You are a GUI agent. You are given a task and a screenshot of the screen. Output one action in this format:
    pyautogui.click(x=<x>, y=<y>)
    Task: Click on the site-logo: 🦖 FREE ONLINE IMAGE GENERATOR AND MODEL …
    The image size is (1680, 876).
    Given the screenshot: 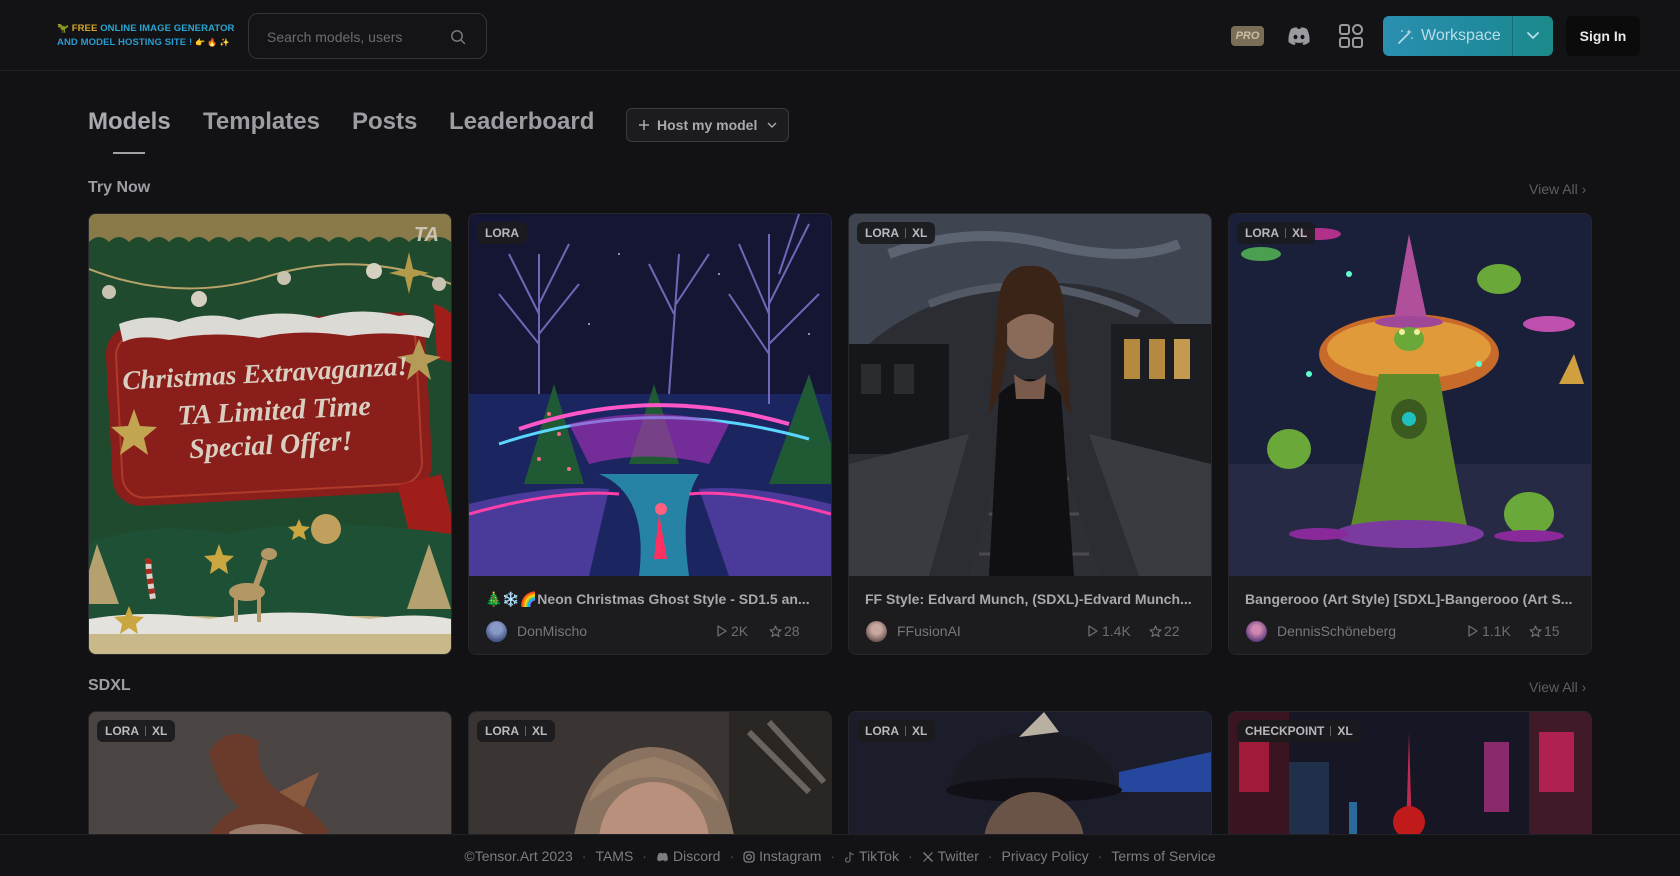 What is the action you would take?
    pyautogui.click(x=147, y=36)
    